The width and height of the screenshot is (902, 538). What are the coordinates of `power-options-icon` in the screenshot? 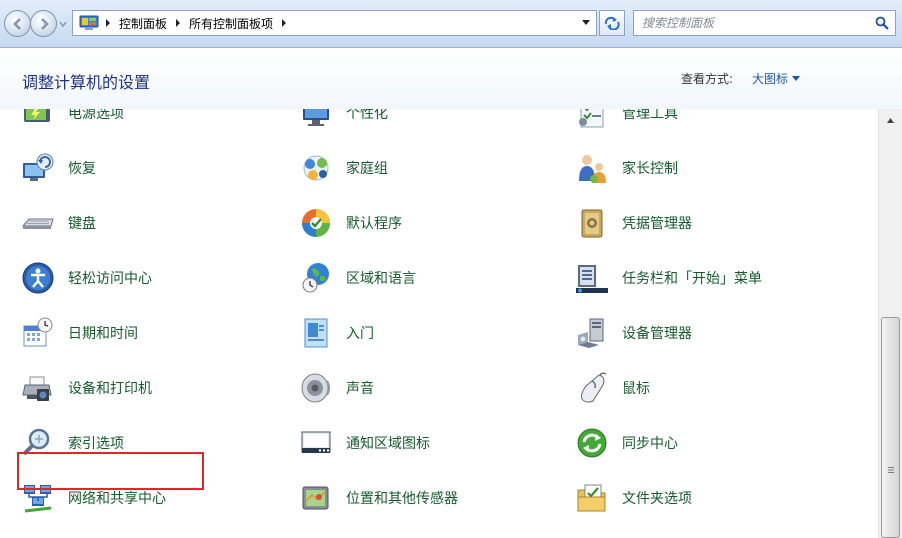 It's located at (38, 120).